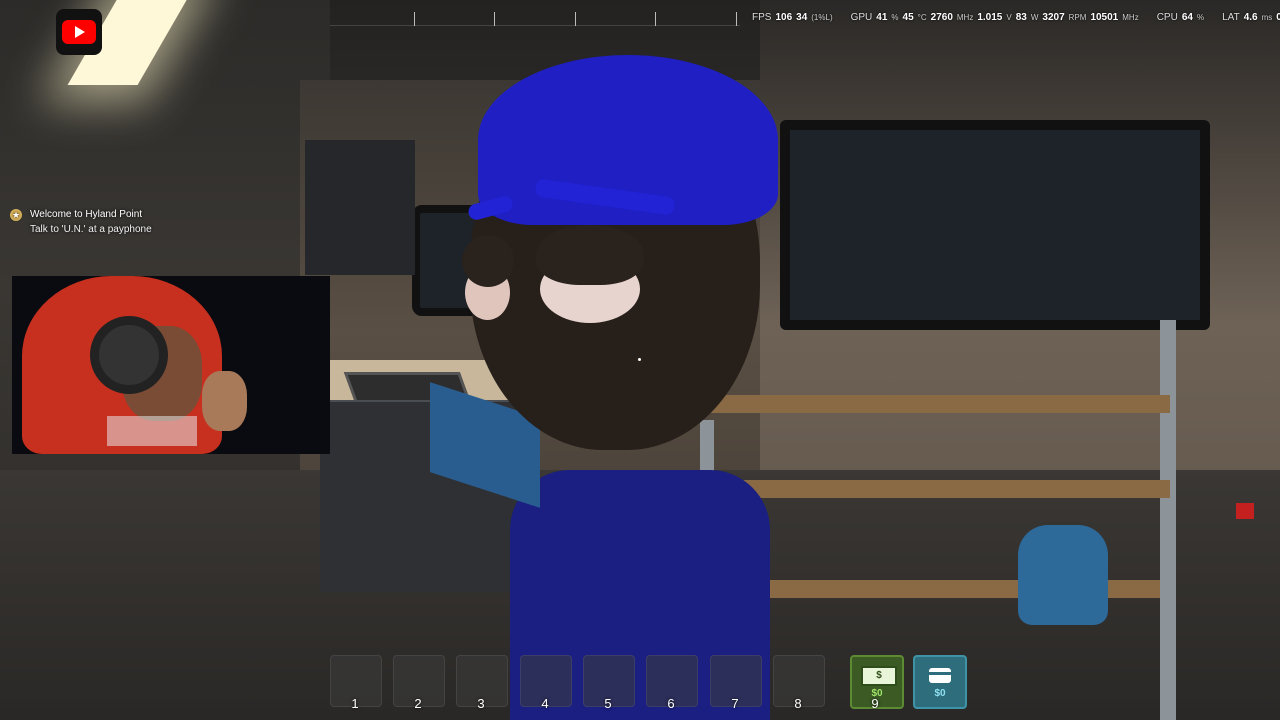 This screenshot has height=720, width=1280. What do you see at coordinates (224, 401) in the screenshot?
I see `webcam-hand` at bounding box center [224, 401].